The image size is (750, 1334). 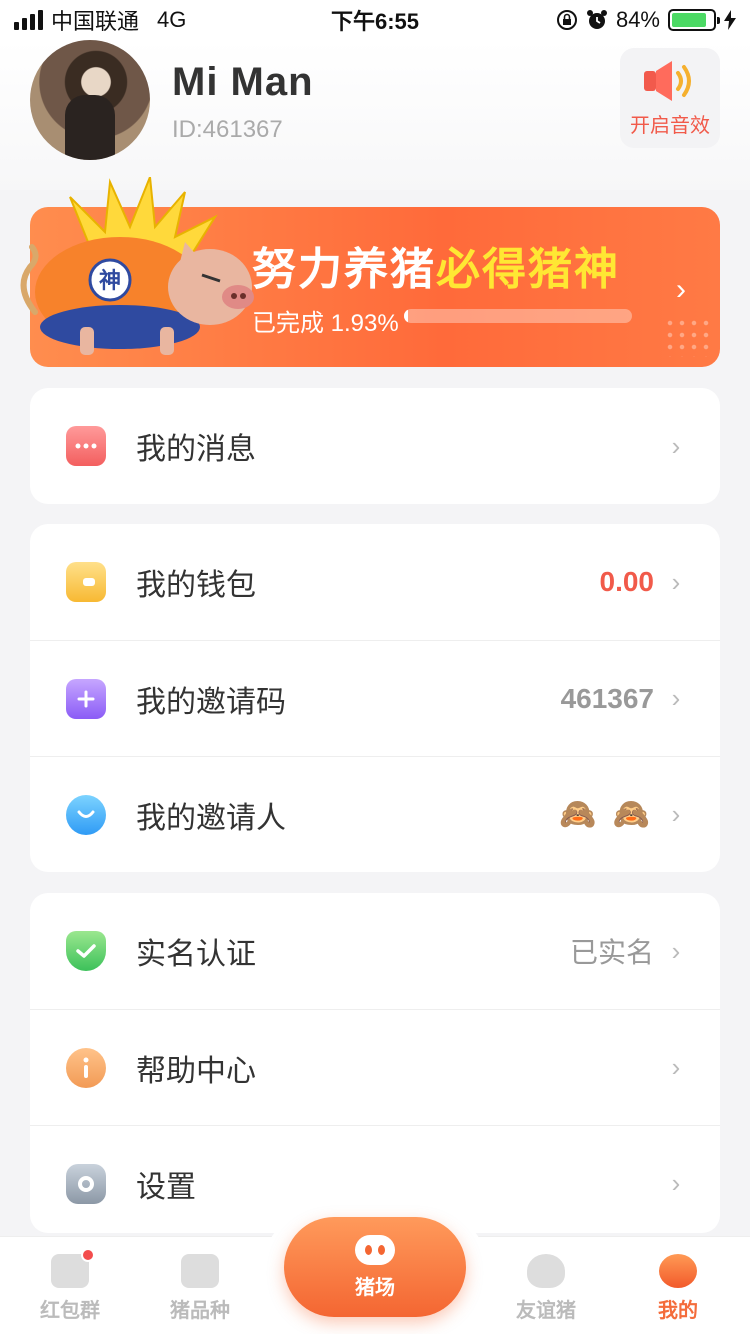 I want to click on signal-icon, so click(x=28, y=20).